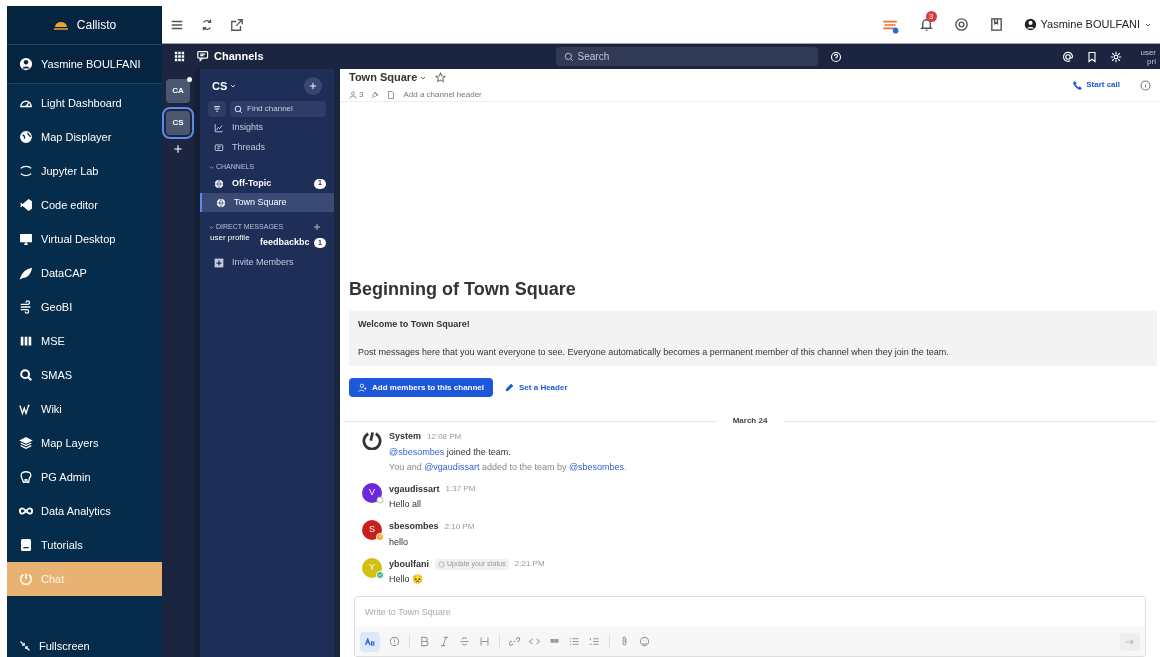 The image size is (1160, 657). I want to click on message-author: System, so click(405, 437).